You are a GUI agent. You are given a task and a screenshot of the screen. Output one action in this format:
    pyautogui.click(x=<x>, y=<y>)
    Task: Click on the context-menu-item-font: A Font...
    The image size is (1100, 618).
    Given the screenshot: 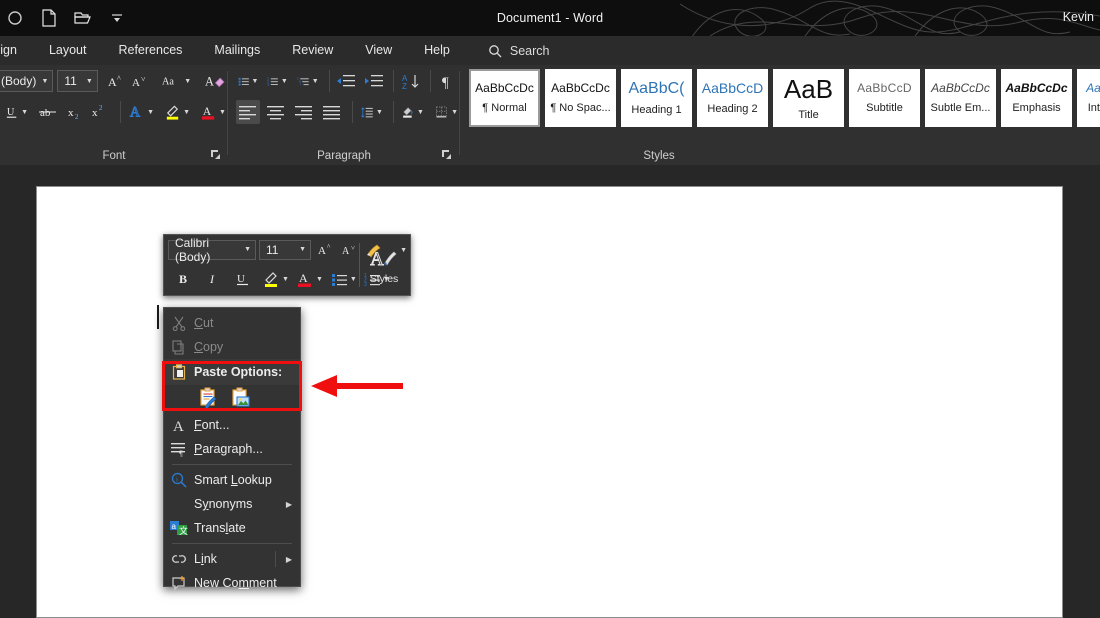 What is the action you would take?
    pyautogui.click(x=232, y=425)
    